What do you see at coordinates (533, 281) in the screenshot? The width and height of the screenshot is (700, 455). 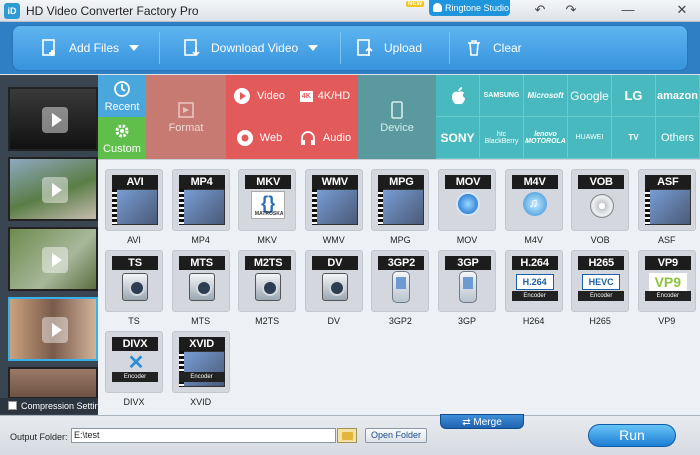 I see `format-tile-h264: H.264 H.264 Encoder` at bounding box center [533, 281].